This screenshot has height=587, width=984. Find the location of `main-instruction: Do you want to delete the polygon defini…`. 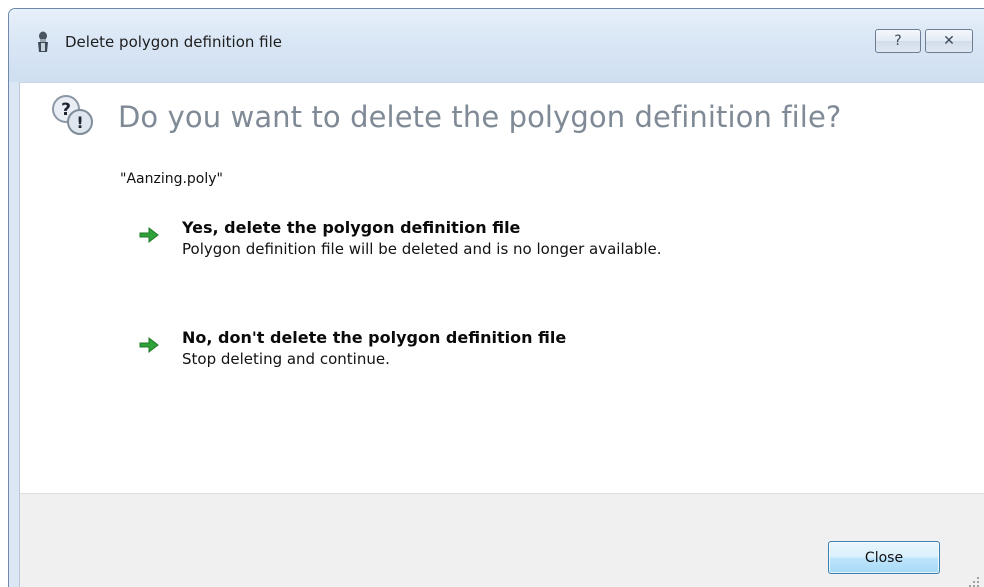

main-instruction: Do you want to delete the polygon defini… is located at coordinates (480, 117).